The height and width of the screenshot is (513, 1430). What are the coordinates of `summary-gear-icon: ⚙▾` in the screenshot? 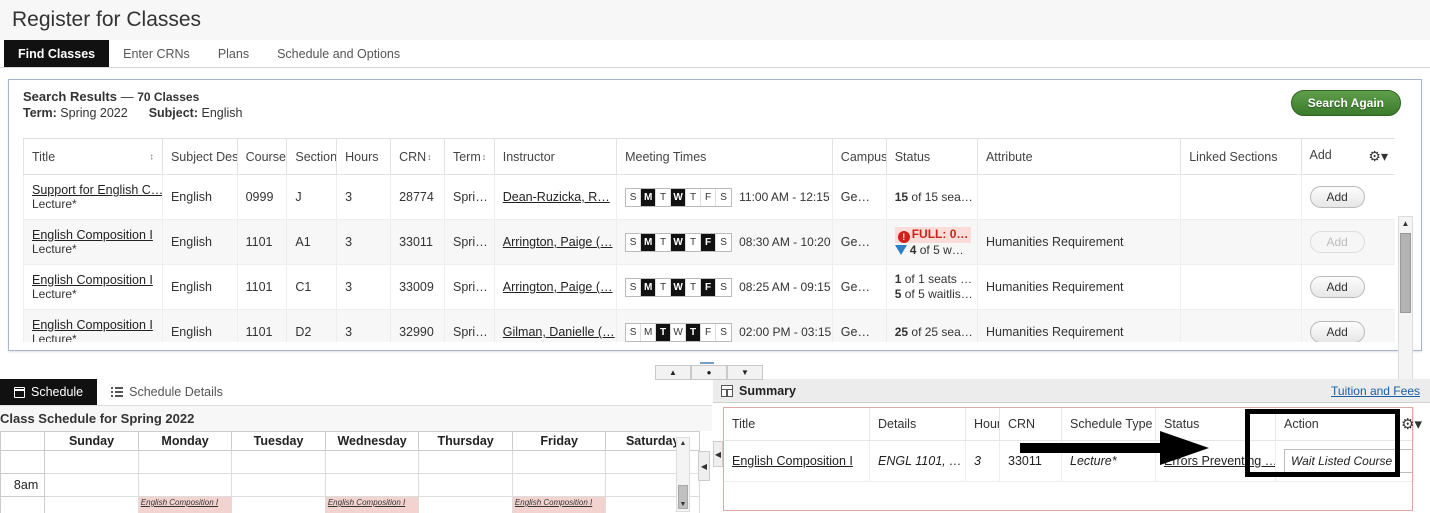 It's located at (1411, 424).